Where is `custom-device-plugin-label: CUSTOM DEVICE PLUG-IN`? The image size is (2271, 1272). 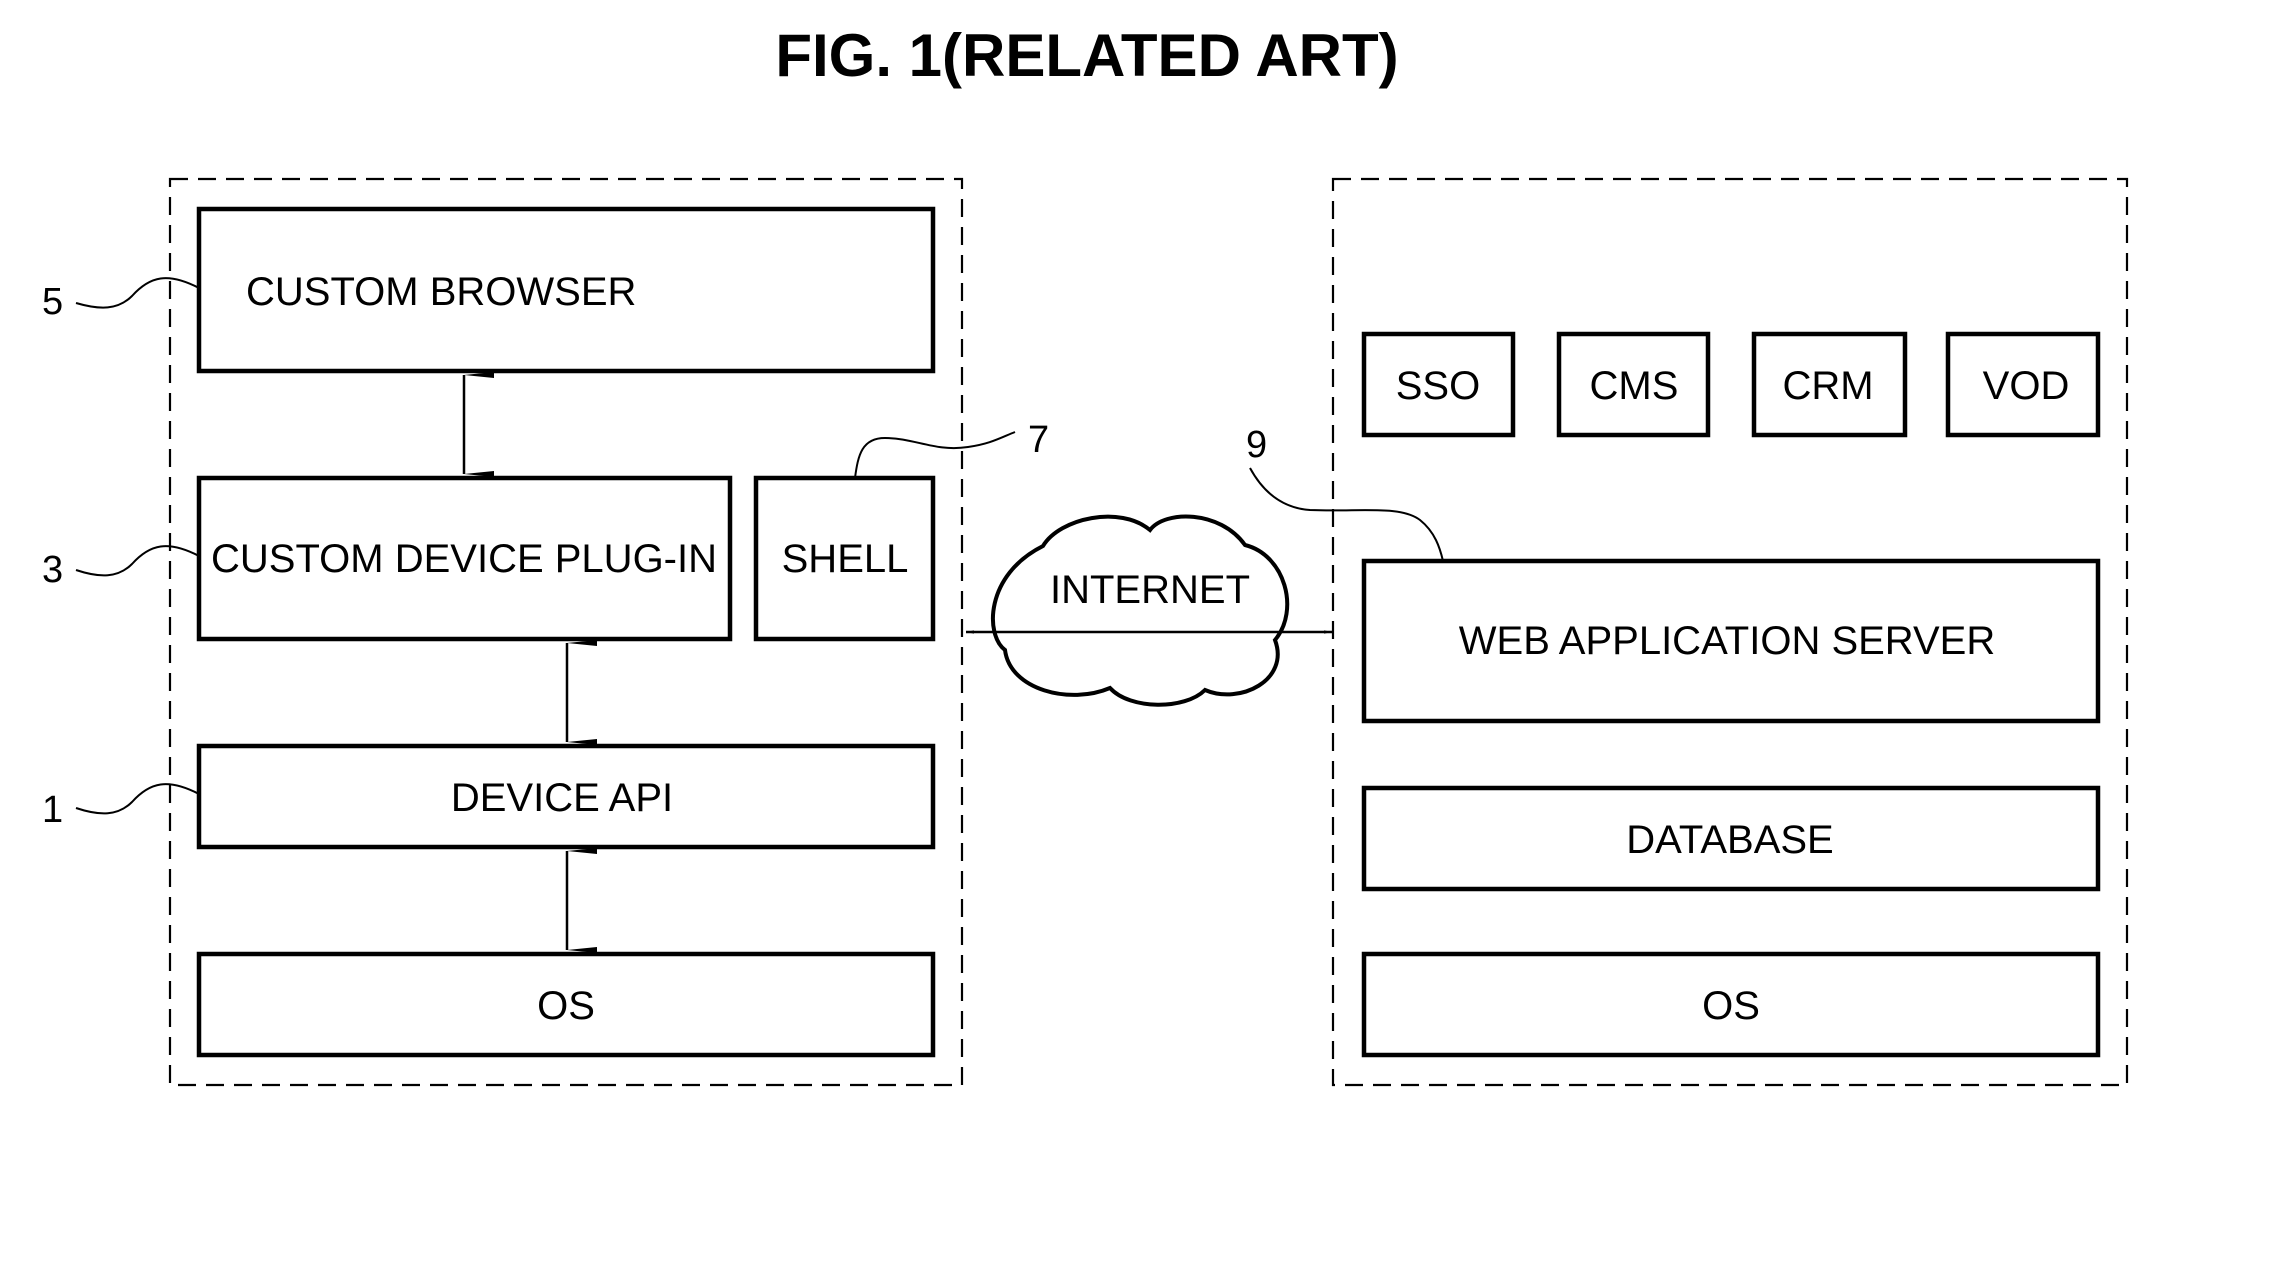 custom-device-plugin-label: CUSTOM DEVICE PLUG-IN is located at coordinates (464, 559).